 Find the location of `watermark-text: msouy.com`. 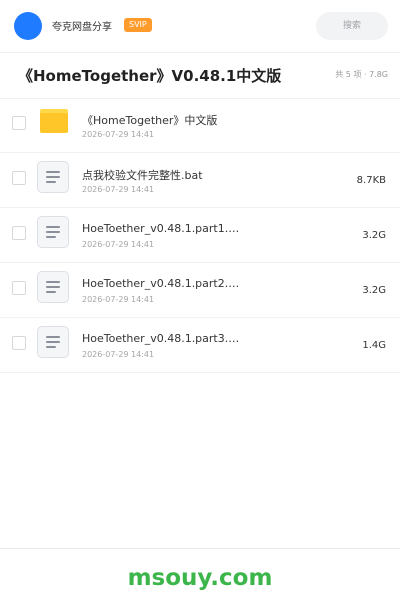

watermark-text: msouy.com is located at coordinates (200, 578).